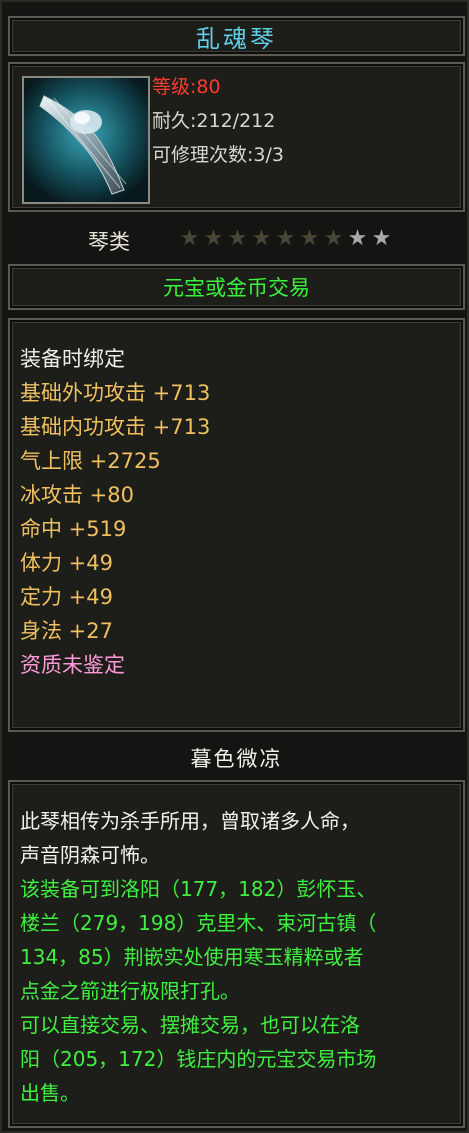  I want to click on star-rating: ★ ★ ★ ★ ★ ★ ★ ★ ★, so click(285, 239).